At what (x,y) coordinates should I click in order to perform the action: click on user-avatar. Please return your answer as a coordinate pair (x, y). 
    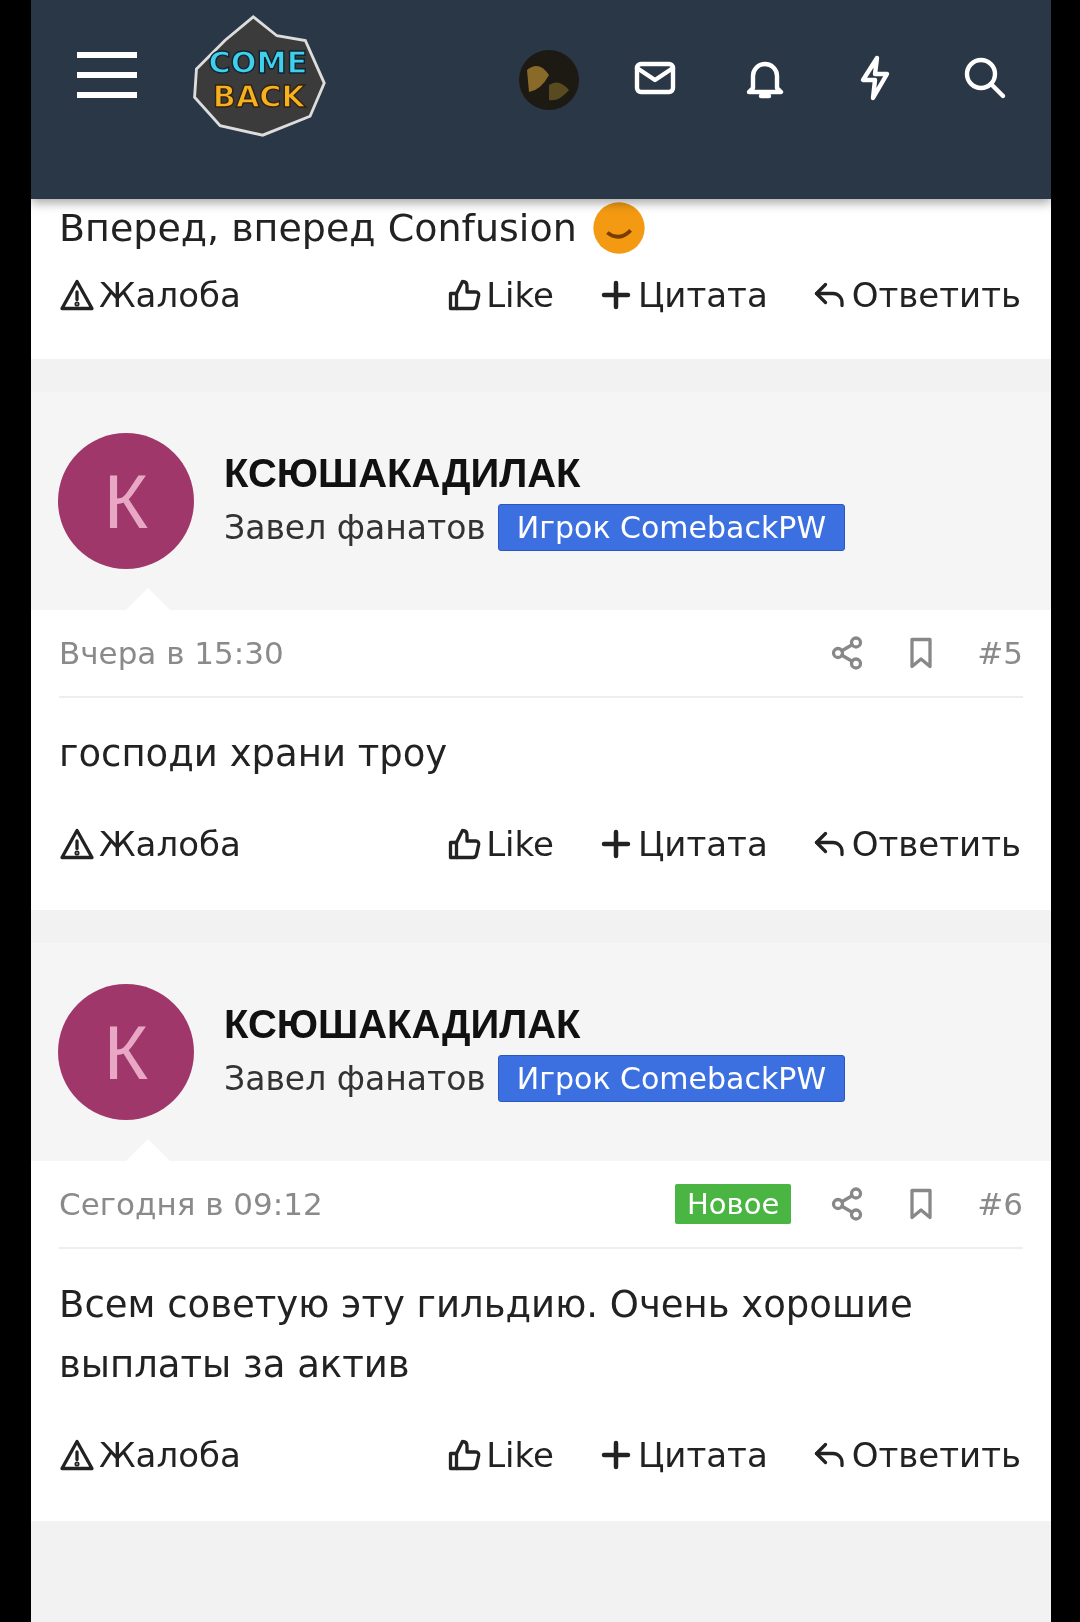
    Looking at the image, I should click on (549, 80).